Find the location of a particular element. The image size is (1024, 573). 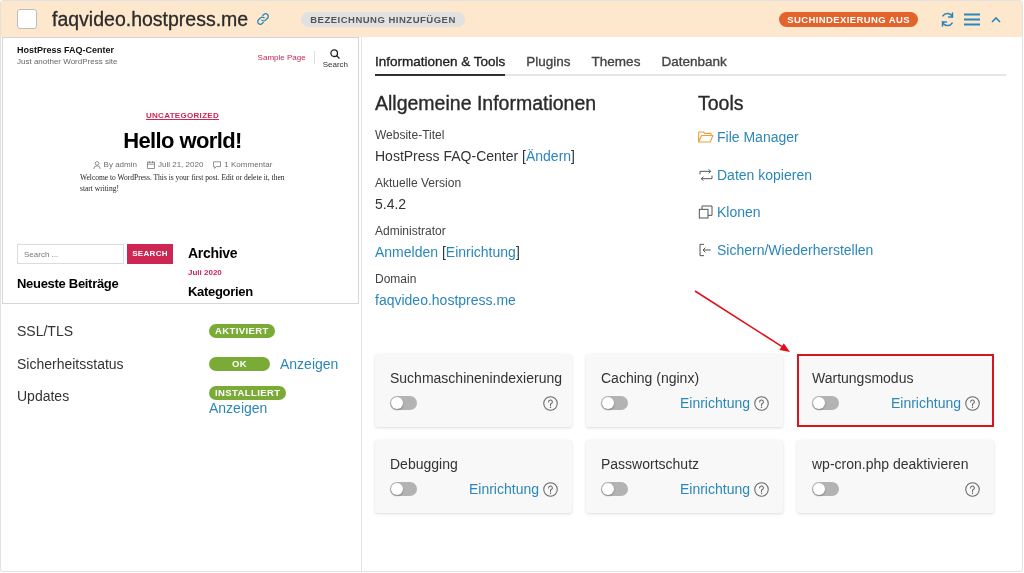

field-value: 5.4.2 is located at coordinates (391, 204).